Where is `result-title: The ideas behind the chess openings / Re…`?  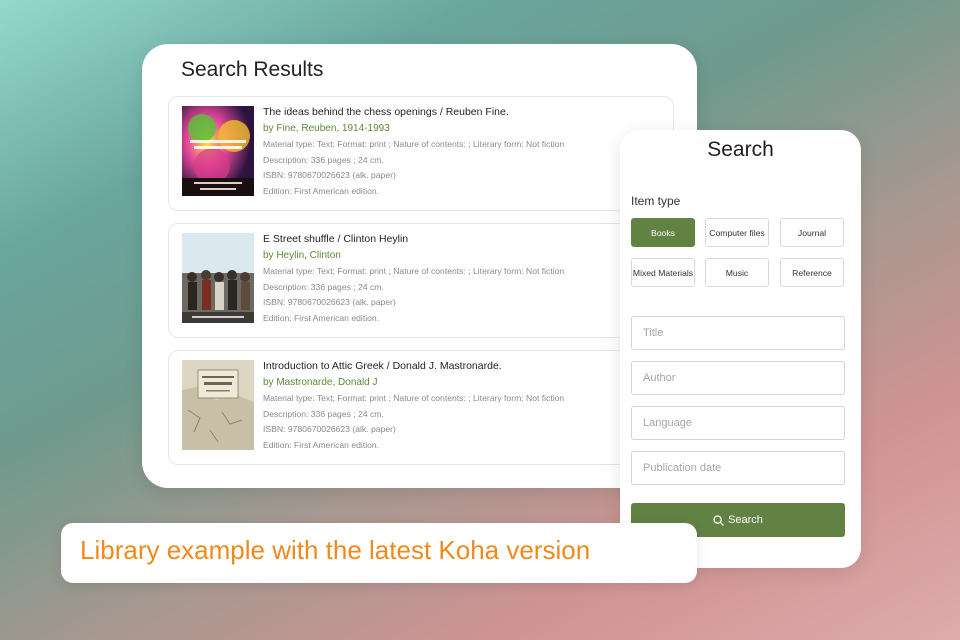 result-title: The ideas behind the chess openings / Re… is located at coordinates (463, 112).